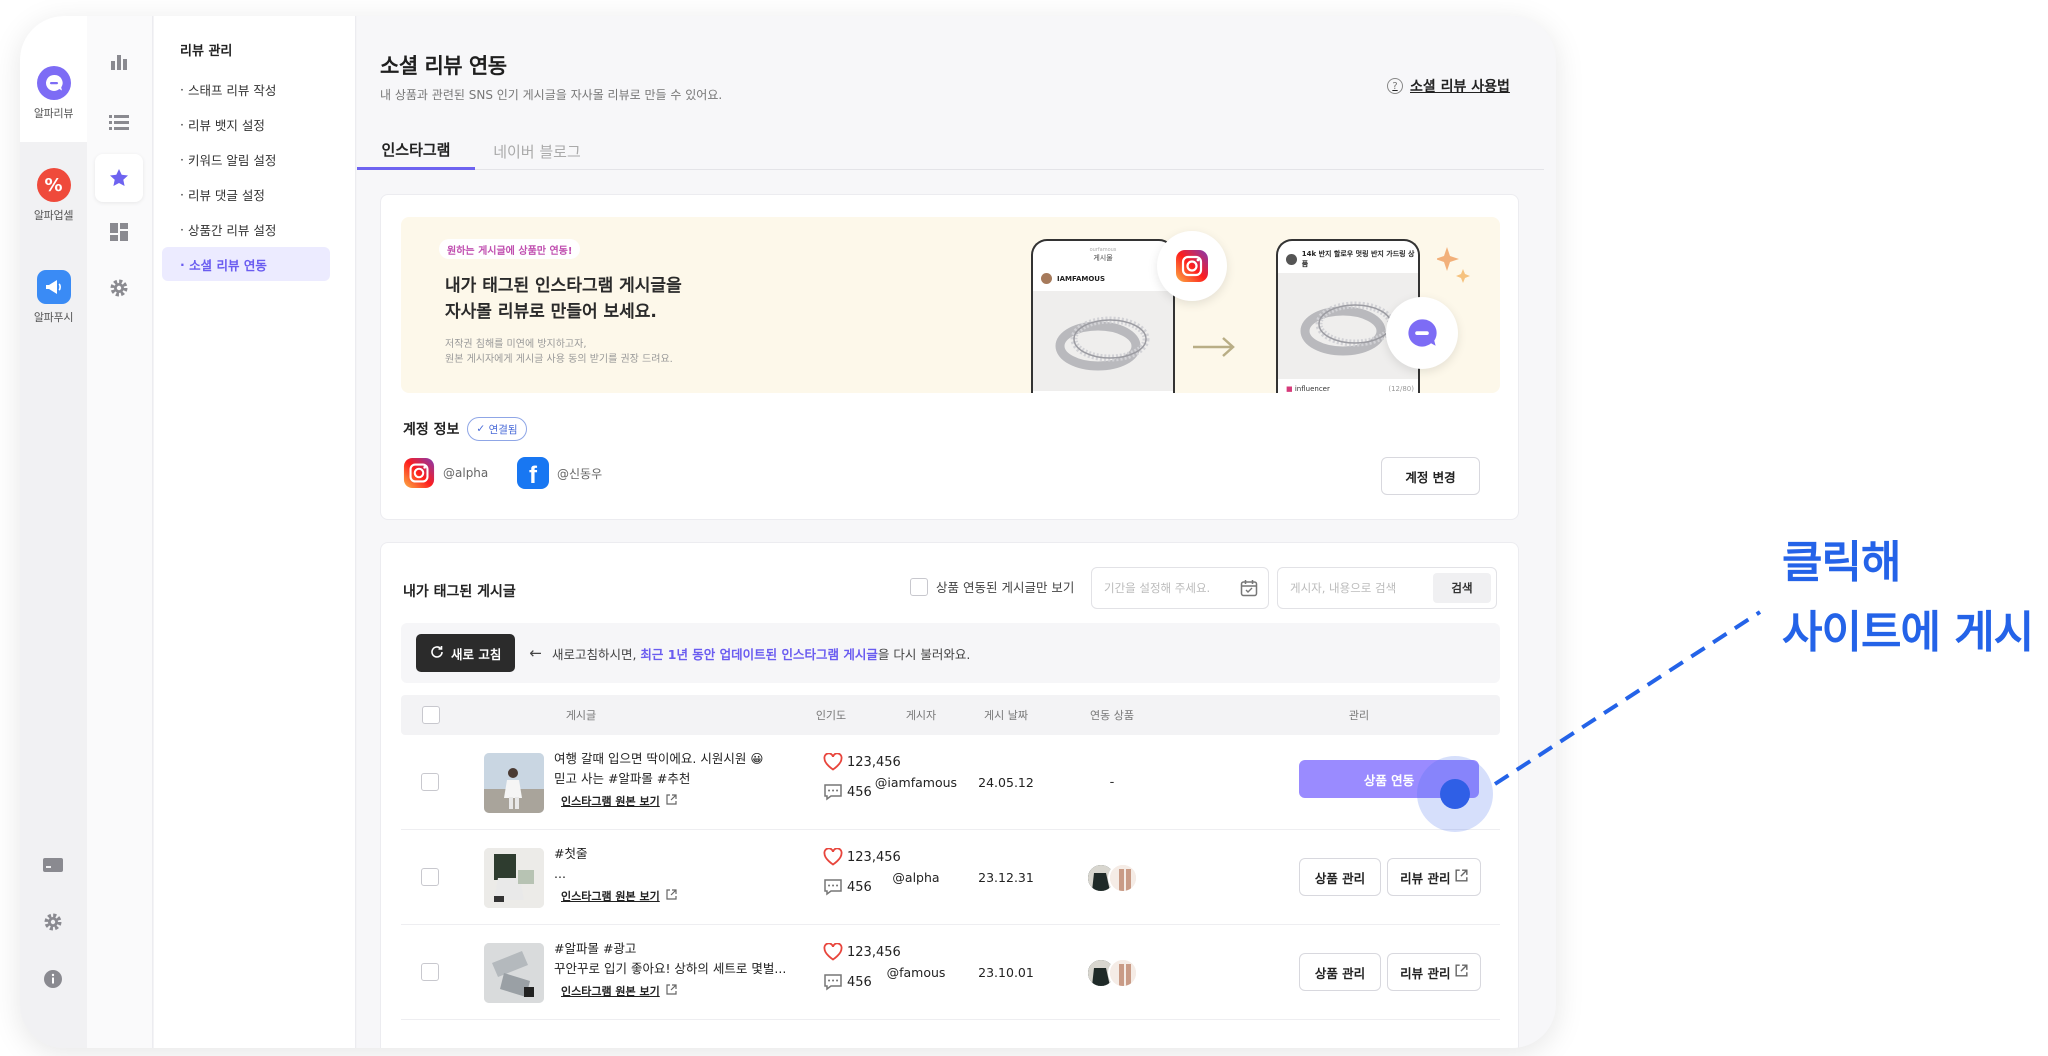 The image size is (2048, 1056). I want to click on annotation-line: 클릭해, so click(1841, 562).